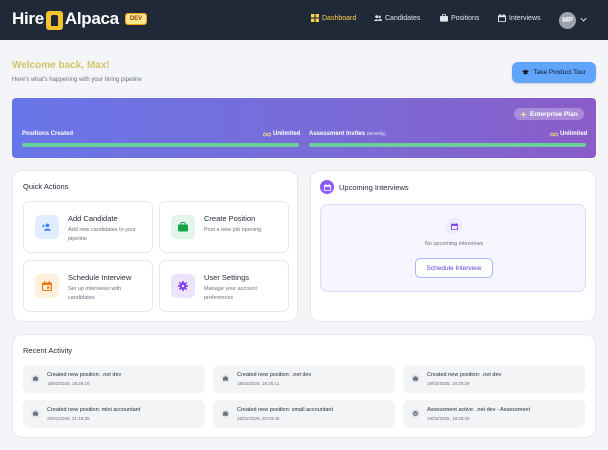 This screenshot has width=608, height=450. I want to click on env-badge: DEV, so click(136, 19).